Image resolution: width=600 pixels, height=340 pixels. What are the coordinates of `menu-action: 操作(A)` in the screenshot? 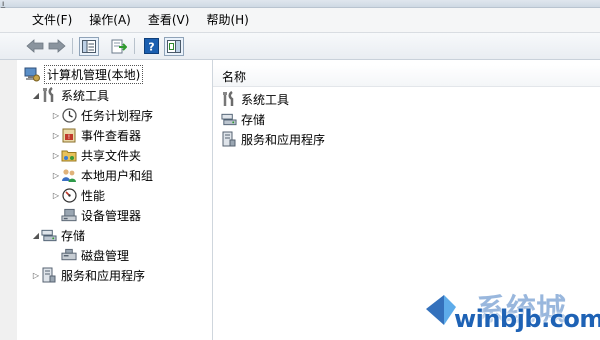 It's located at (101, 20).